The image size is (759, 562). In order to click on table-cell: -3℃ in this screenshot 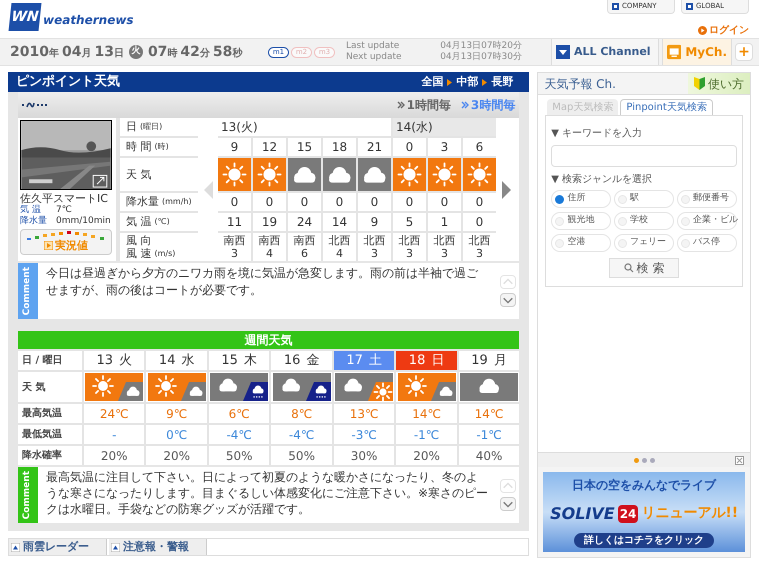, I will do `click(364, 434)`.